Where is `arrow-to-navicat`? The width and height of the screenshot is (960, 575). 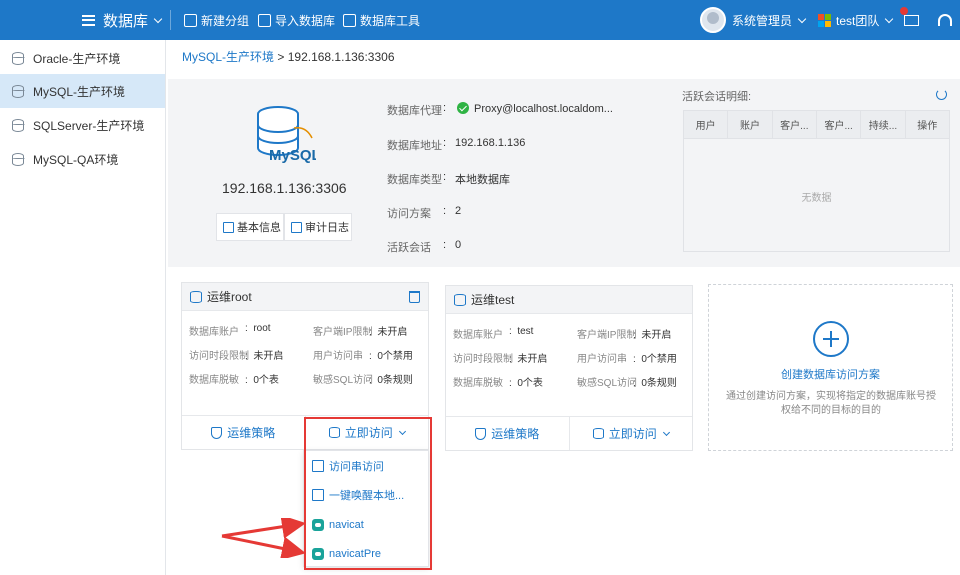 arrow-to-navicat is located at coordinates (263, 528).